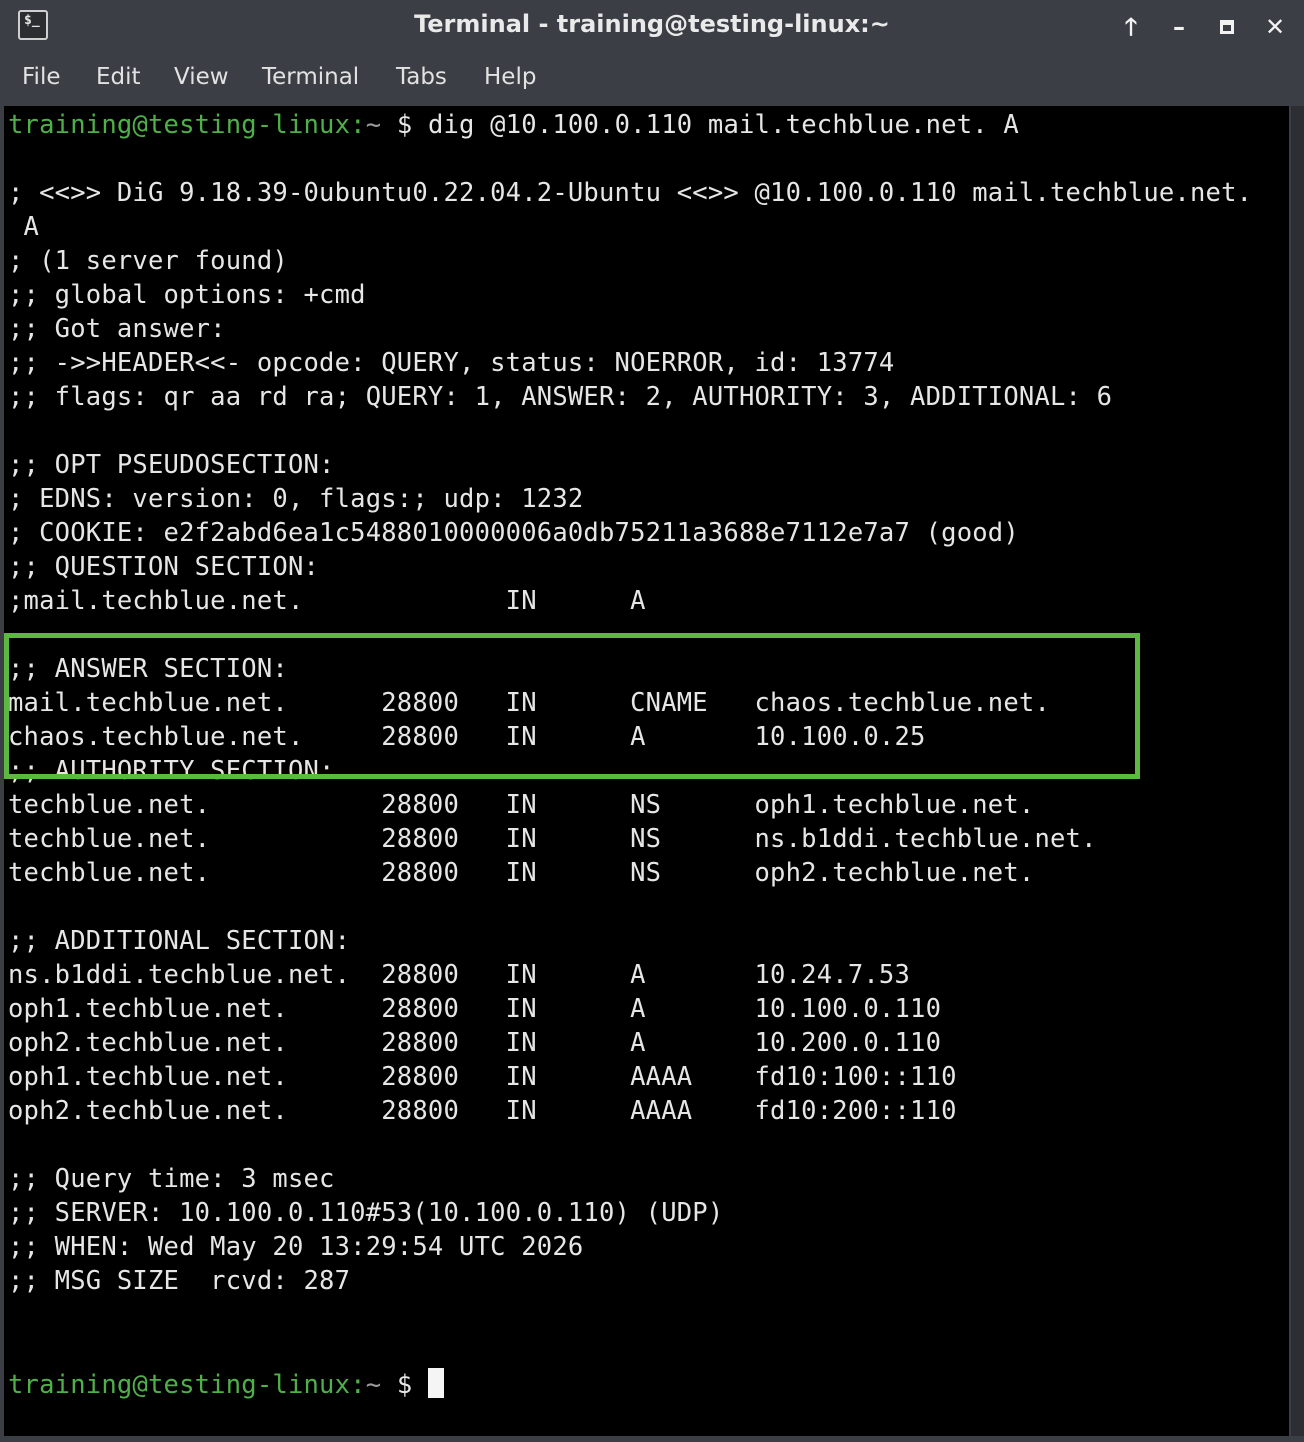 The height and width of the screenshot is (1442, 1304). I want to click on window-bottom-edge, so click(652, 1439).